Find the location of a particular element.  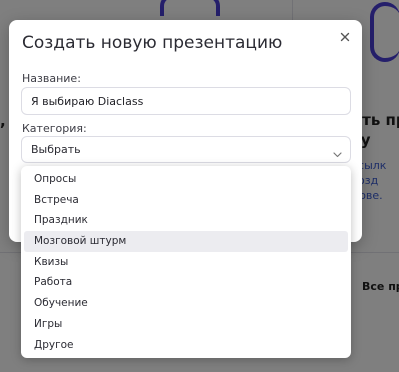

dropdown-option-work: Работа is located at coordinates (186, 282).